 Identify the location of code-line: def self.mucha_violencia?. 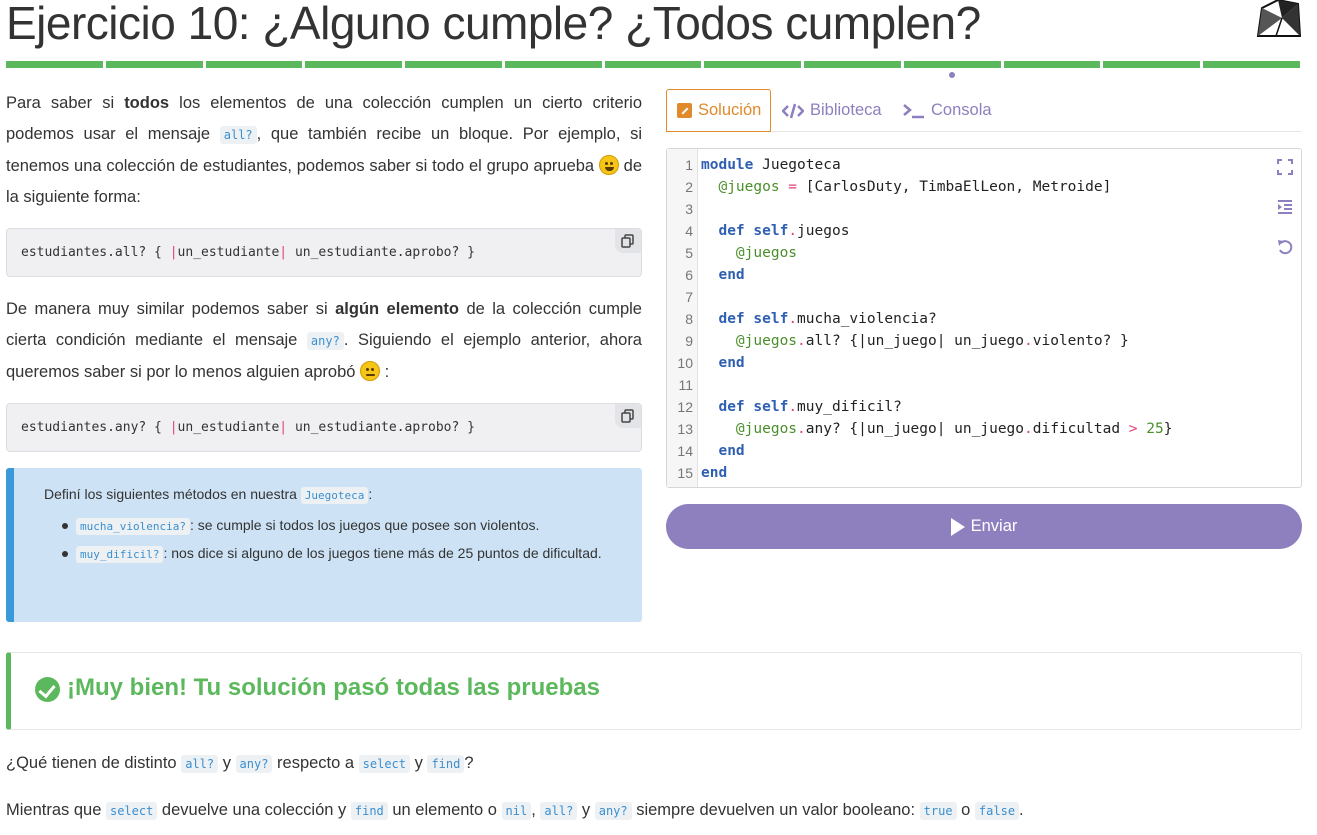
(819, 319).